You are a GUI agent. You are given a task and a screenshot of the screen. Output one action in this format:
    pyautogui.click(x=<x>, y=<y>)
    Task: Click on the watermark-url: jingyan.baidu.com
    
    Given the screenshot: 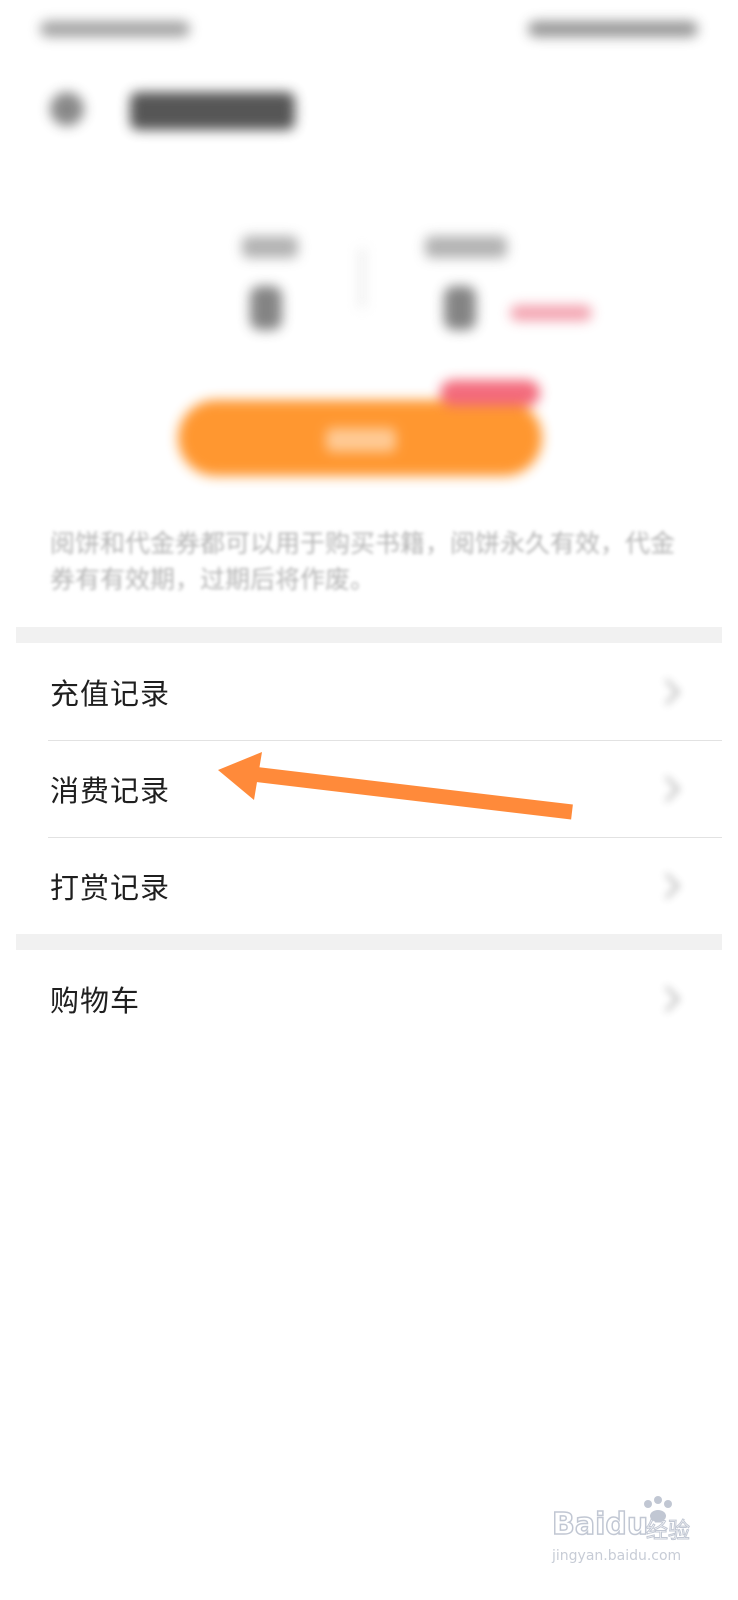 What is the action you would take?
    pyautogui.click(x=617, y=1556)
    